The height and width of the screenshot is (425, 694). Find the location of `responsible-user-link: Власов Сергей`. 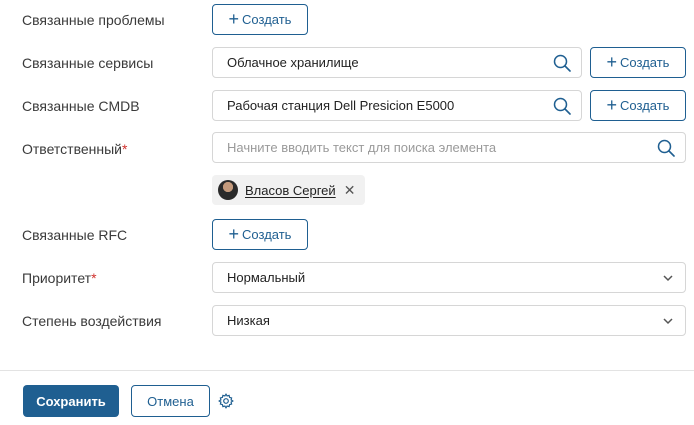

responsible-user-link: Власов Сергей is located at coordinates (290, 190).